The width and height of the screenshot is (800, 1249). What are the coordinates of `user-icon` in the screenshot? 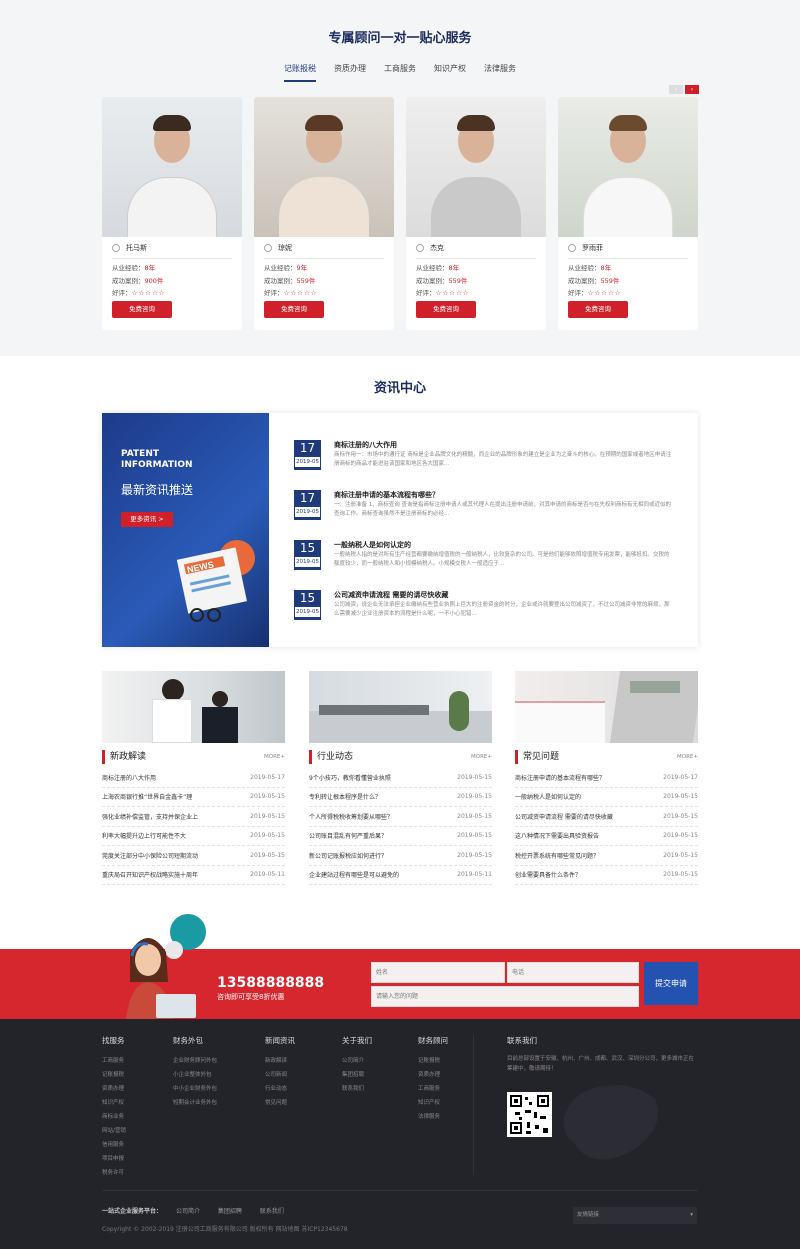 It's located at (116, 248).